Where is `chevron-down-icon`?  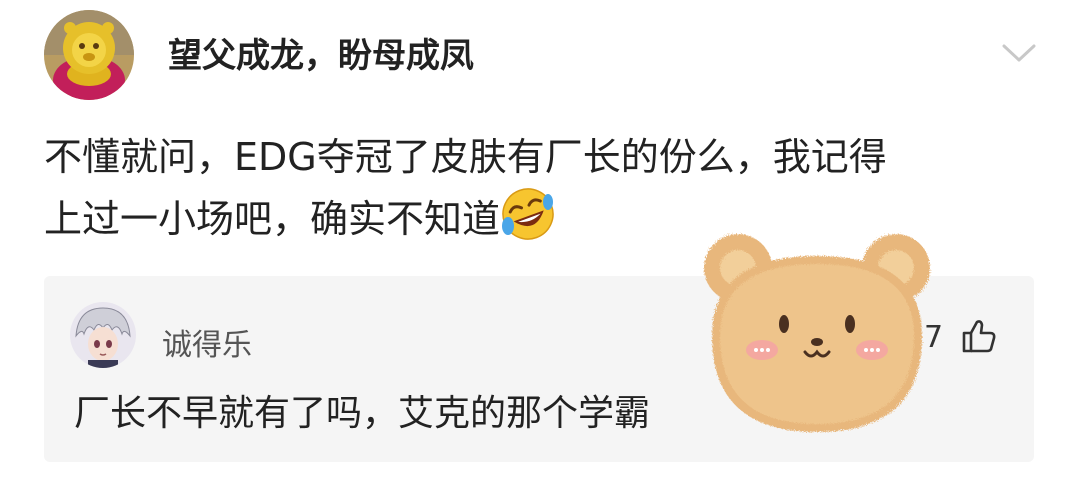 chevron-down-icon is located at coordinates (1019, 53).